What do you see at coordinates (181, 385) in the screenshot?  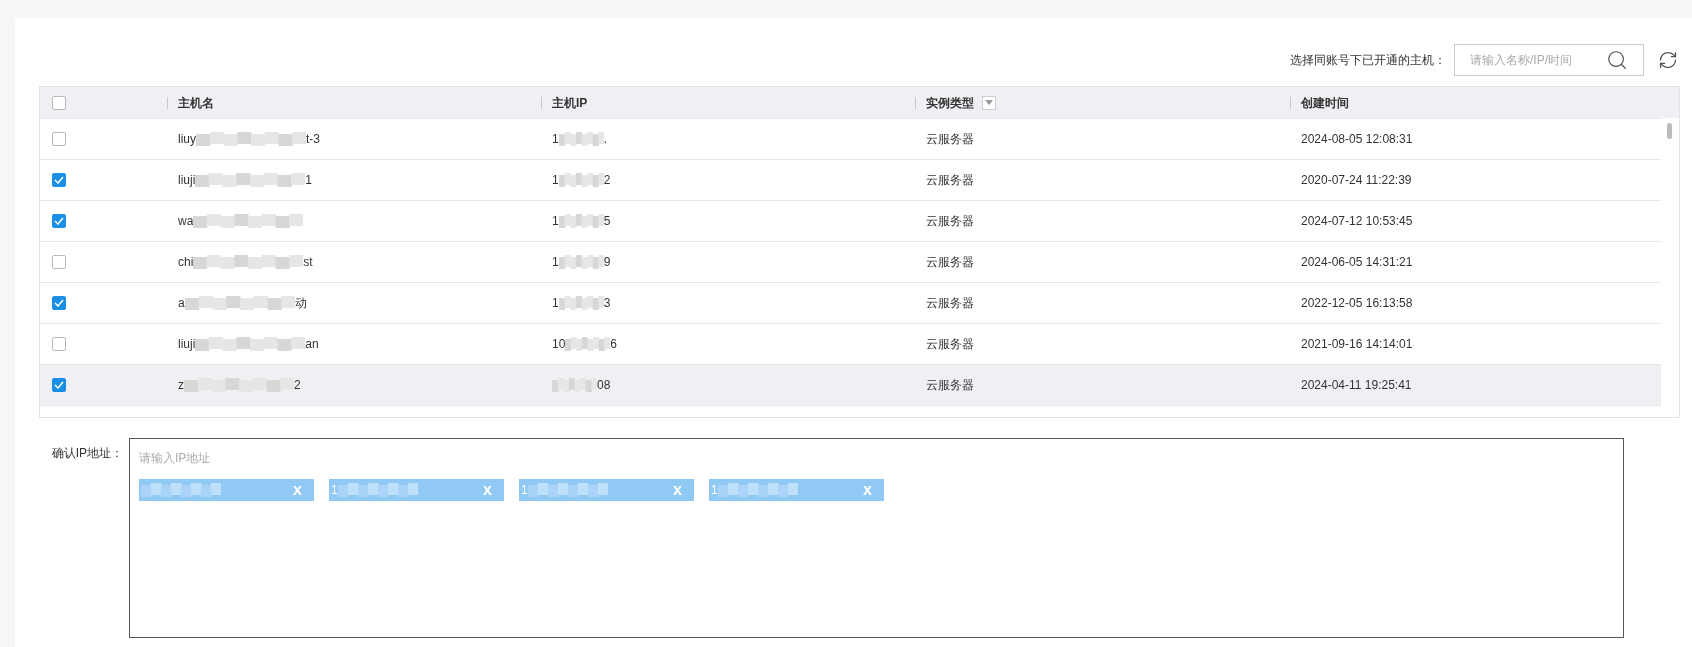 I see `table-cell-text: z` at bounding box center [181, 385].